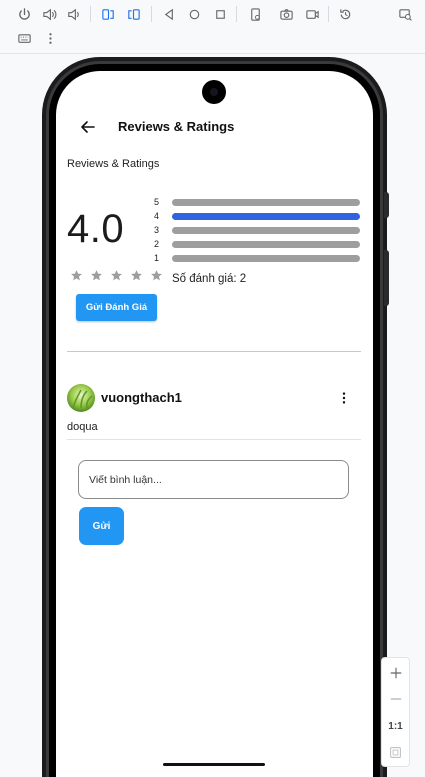 This screenshot has height=777, width=425. What do you see at coordinates (395, 699) in the screenshot?
I see `zoom-out-icon` at bounding box center [395, 699].